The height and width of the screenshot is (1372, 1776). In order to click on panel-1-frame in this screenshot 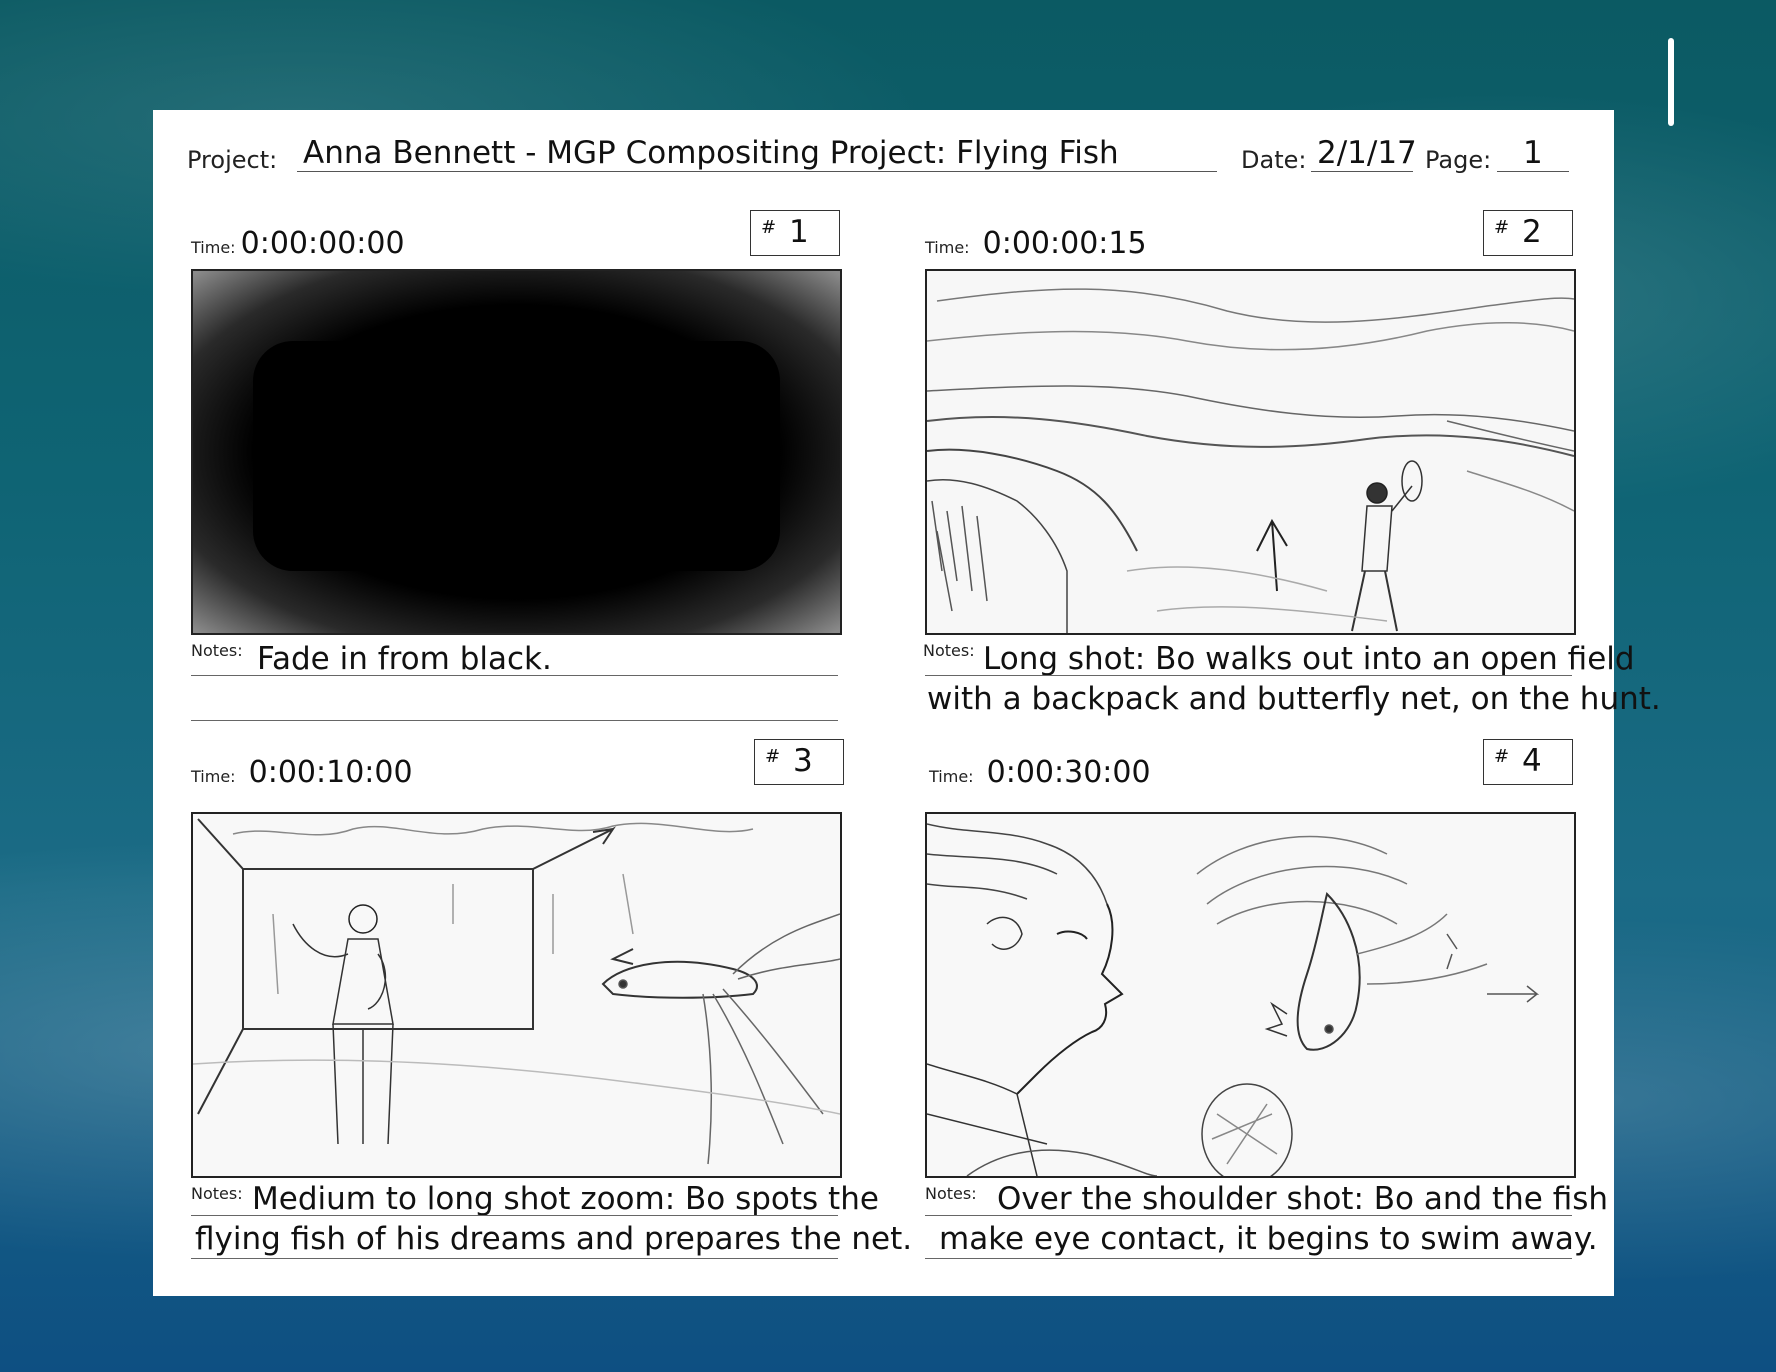, I will do `click(516, 452)`.